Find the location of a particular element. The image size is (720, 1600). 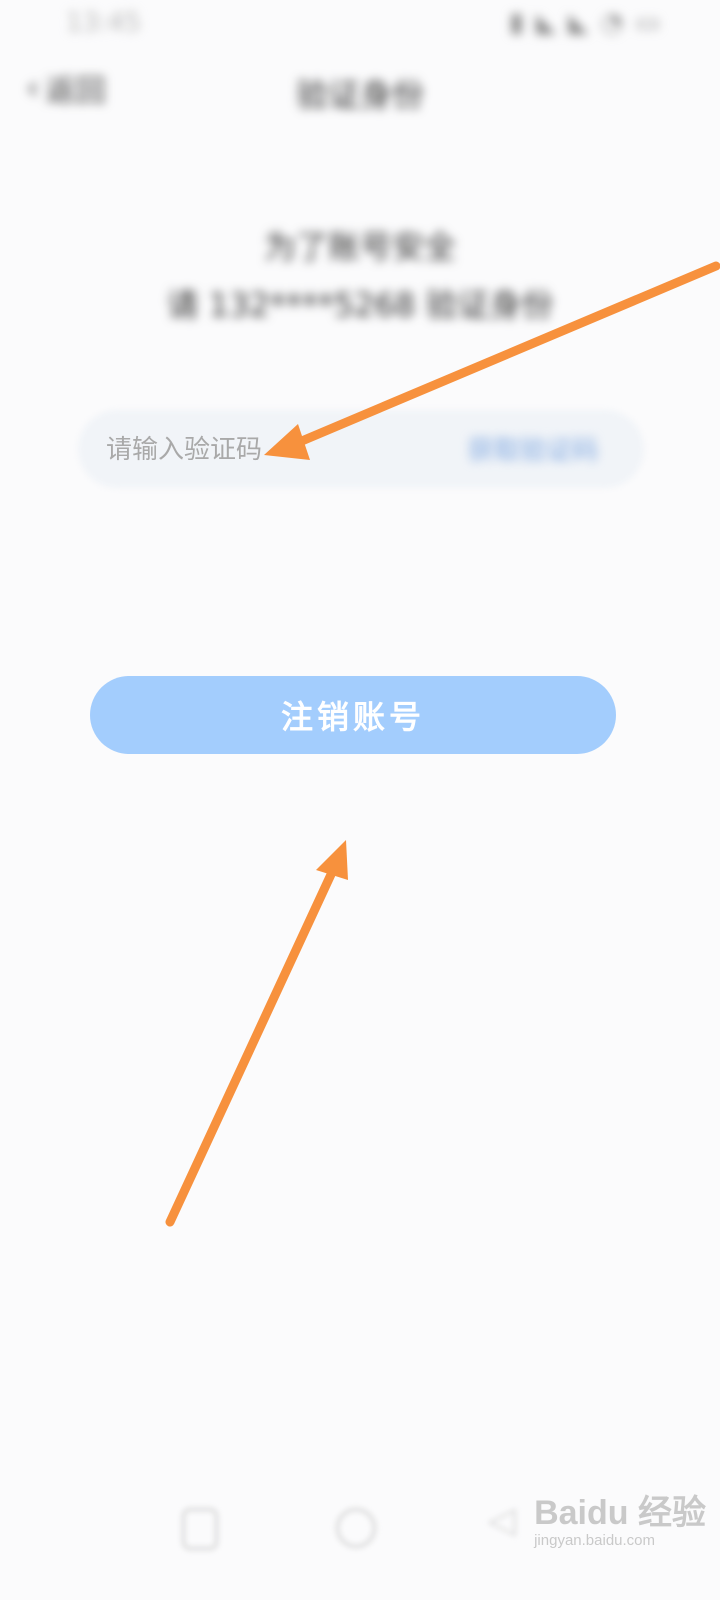

watermark: Baidu 经验 jingyan.baidu.com is located at coordinates (620, 1521).